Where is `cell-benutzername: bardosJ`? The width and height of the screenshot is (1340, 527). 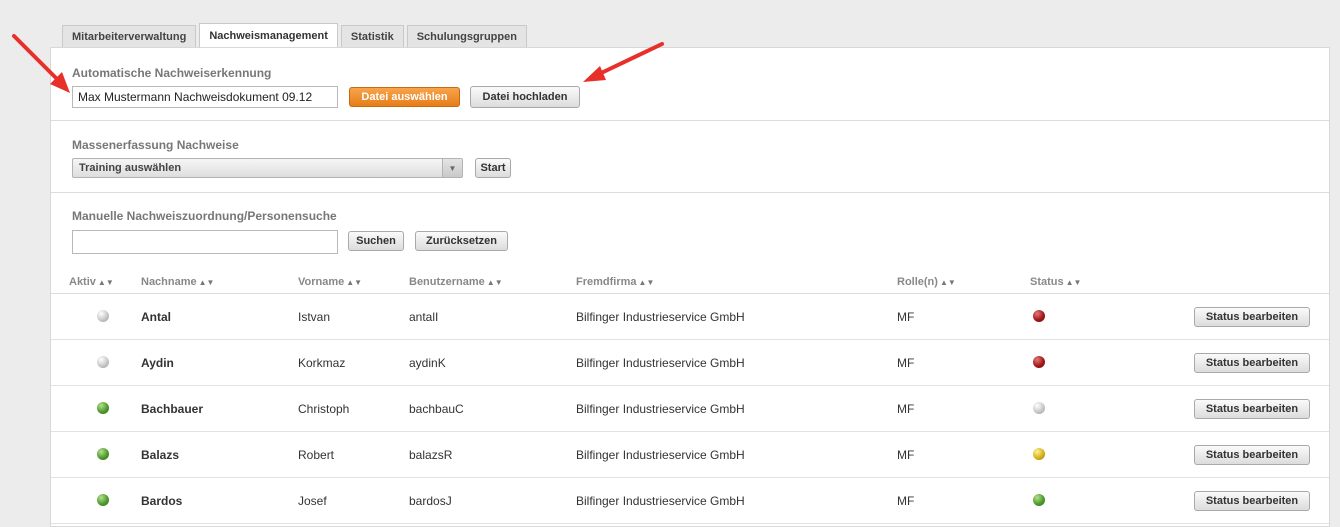 cell-benutzername: bardosJ is located at coordinates (430, 501).